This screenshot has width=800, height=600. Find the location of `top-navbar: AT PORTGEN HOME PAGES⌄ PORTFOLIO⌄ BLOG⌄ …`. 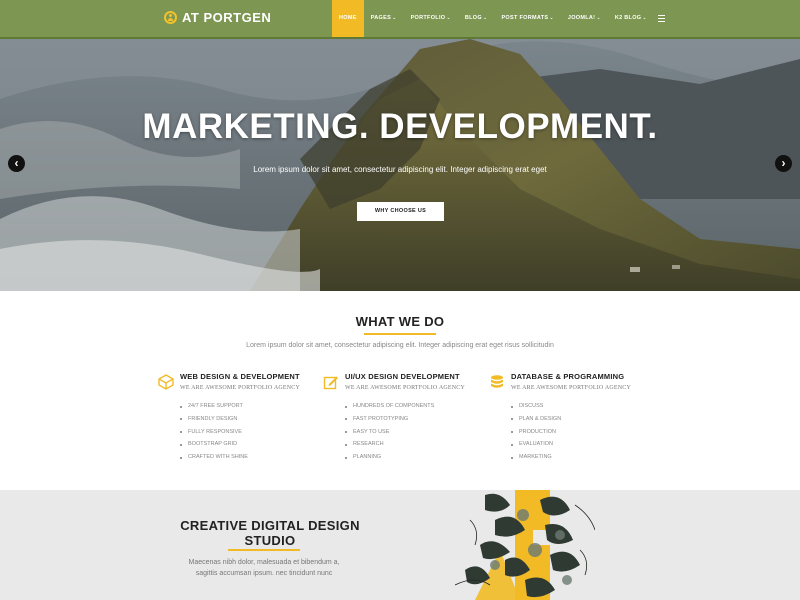

top-navbar: AT PORTGEN HOME PAGES⌄ PORTFOLIO⌄ BLOG⌄ … is located at coordinates (400, 19).